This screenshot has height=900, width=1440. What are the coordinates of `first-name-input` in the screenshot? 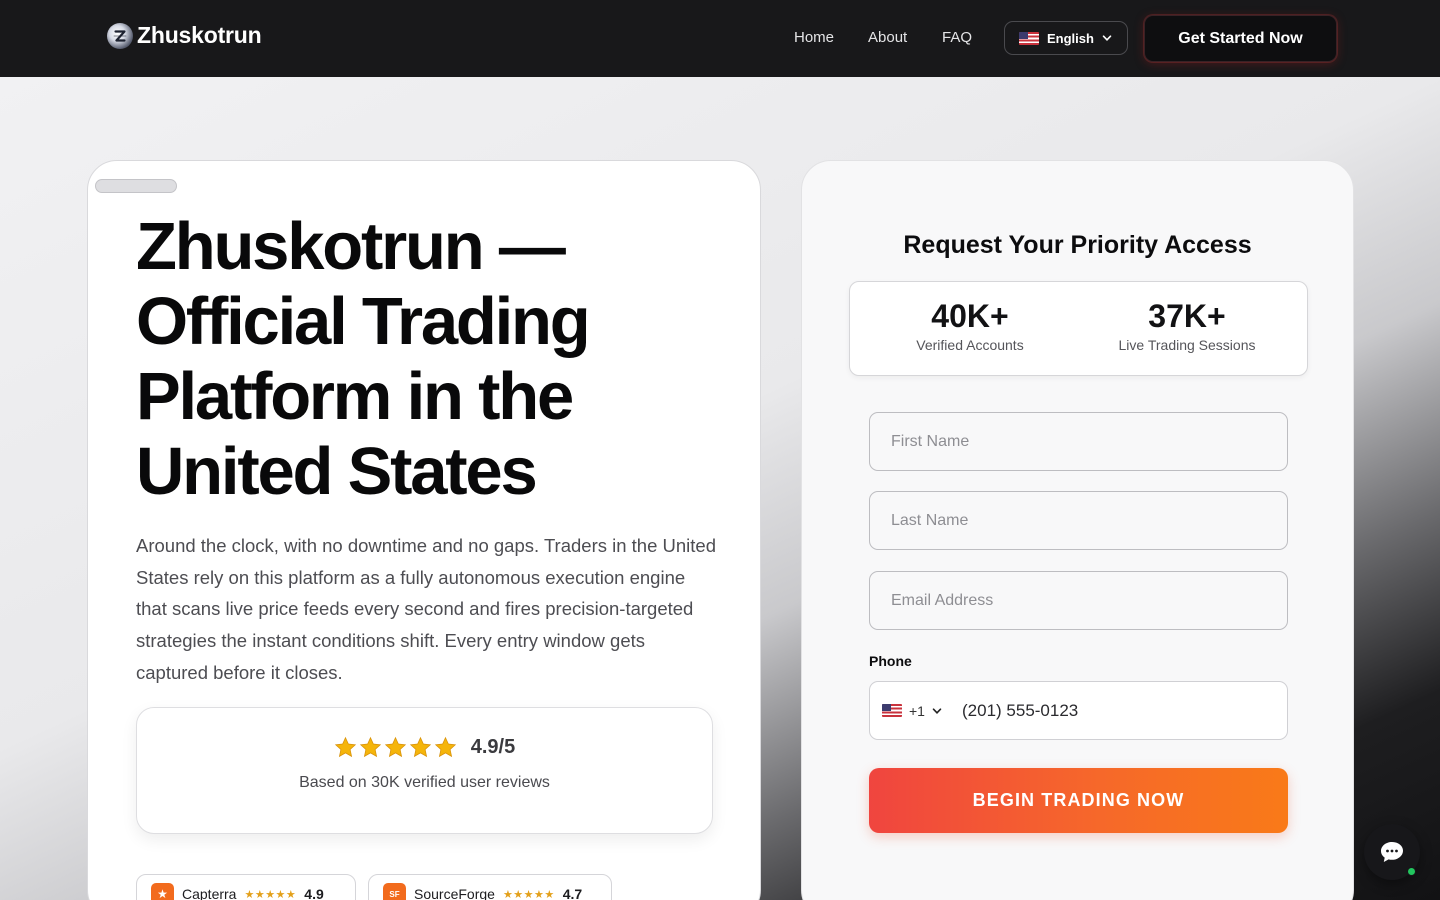 It's located at (1078, 441).